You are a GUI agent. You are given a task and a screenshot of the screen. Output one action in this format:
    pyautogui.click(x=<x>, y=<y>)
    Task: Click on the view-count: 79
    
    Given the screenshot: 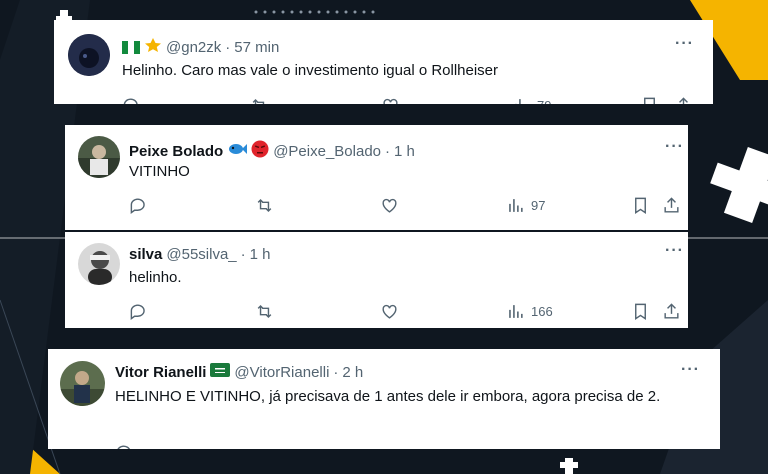 What is the action you would take?
    pyautogui.click(x=544, y=101)
    